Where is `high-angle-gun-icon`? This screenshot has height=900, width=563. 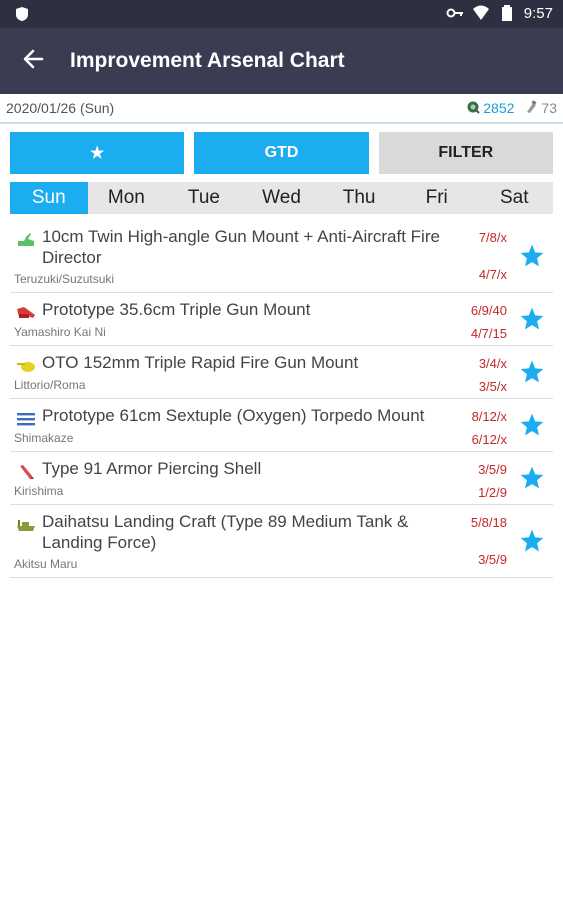 high-angle-gun-icon is located at coordinates (26, 247).